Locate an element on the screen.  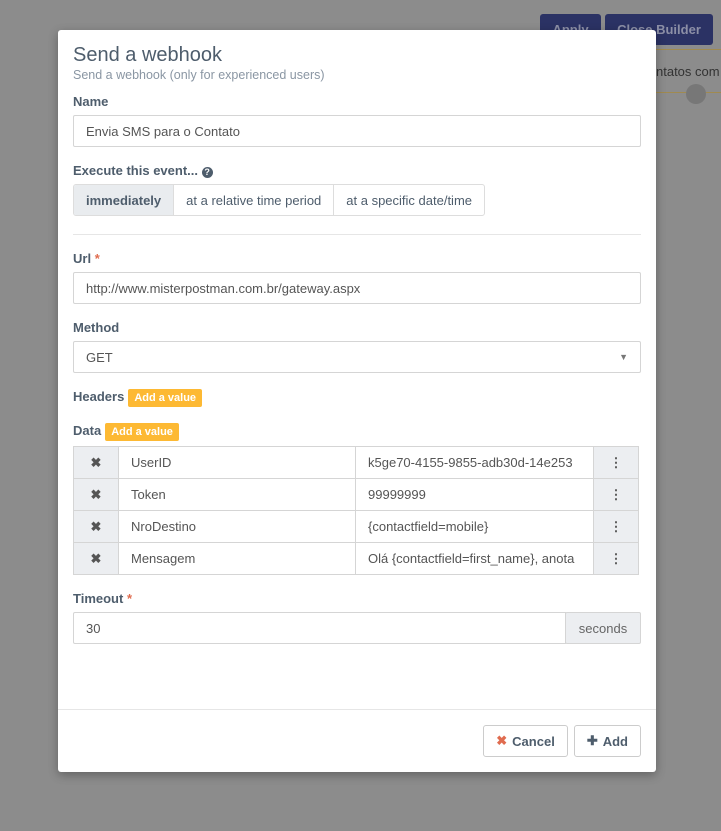
url-label: Url * is located at coordinates (86, 258).